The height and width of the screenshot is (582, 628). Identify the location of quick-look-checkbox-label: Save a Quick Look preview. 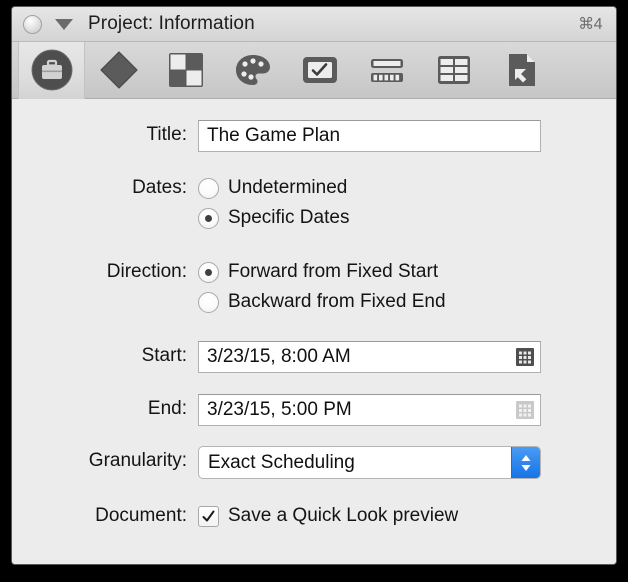
(343, 515).